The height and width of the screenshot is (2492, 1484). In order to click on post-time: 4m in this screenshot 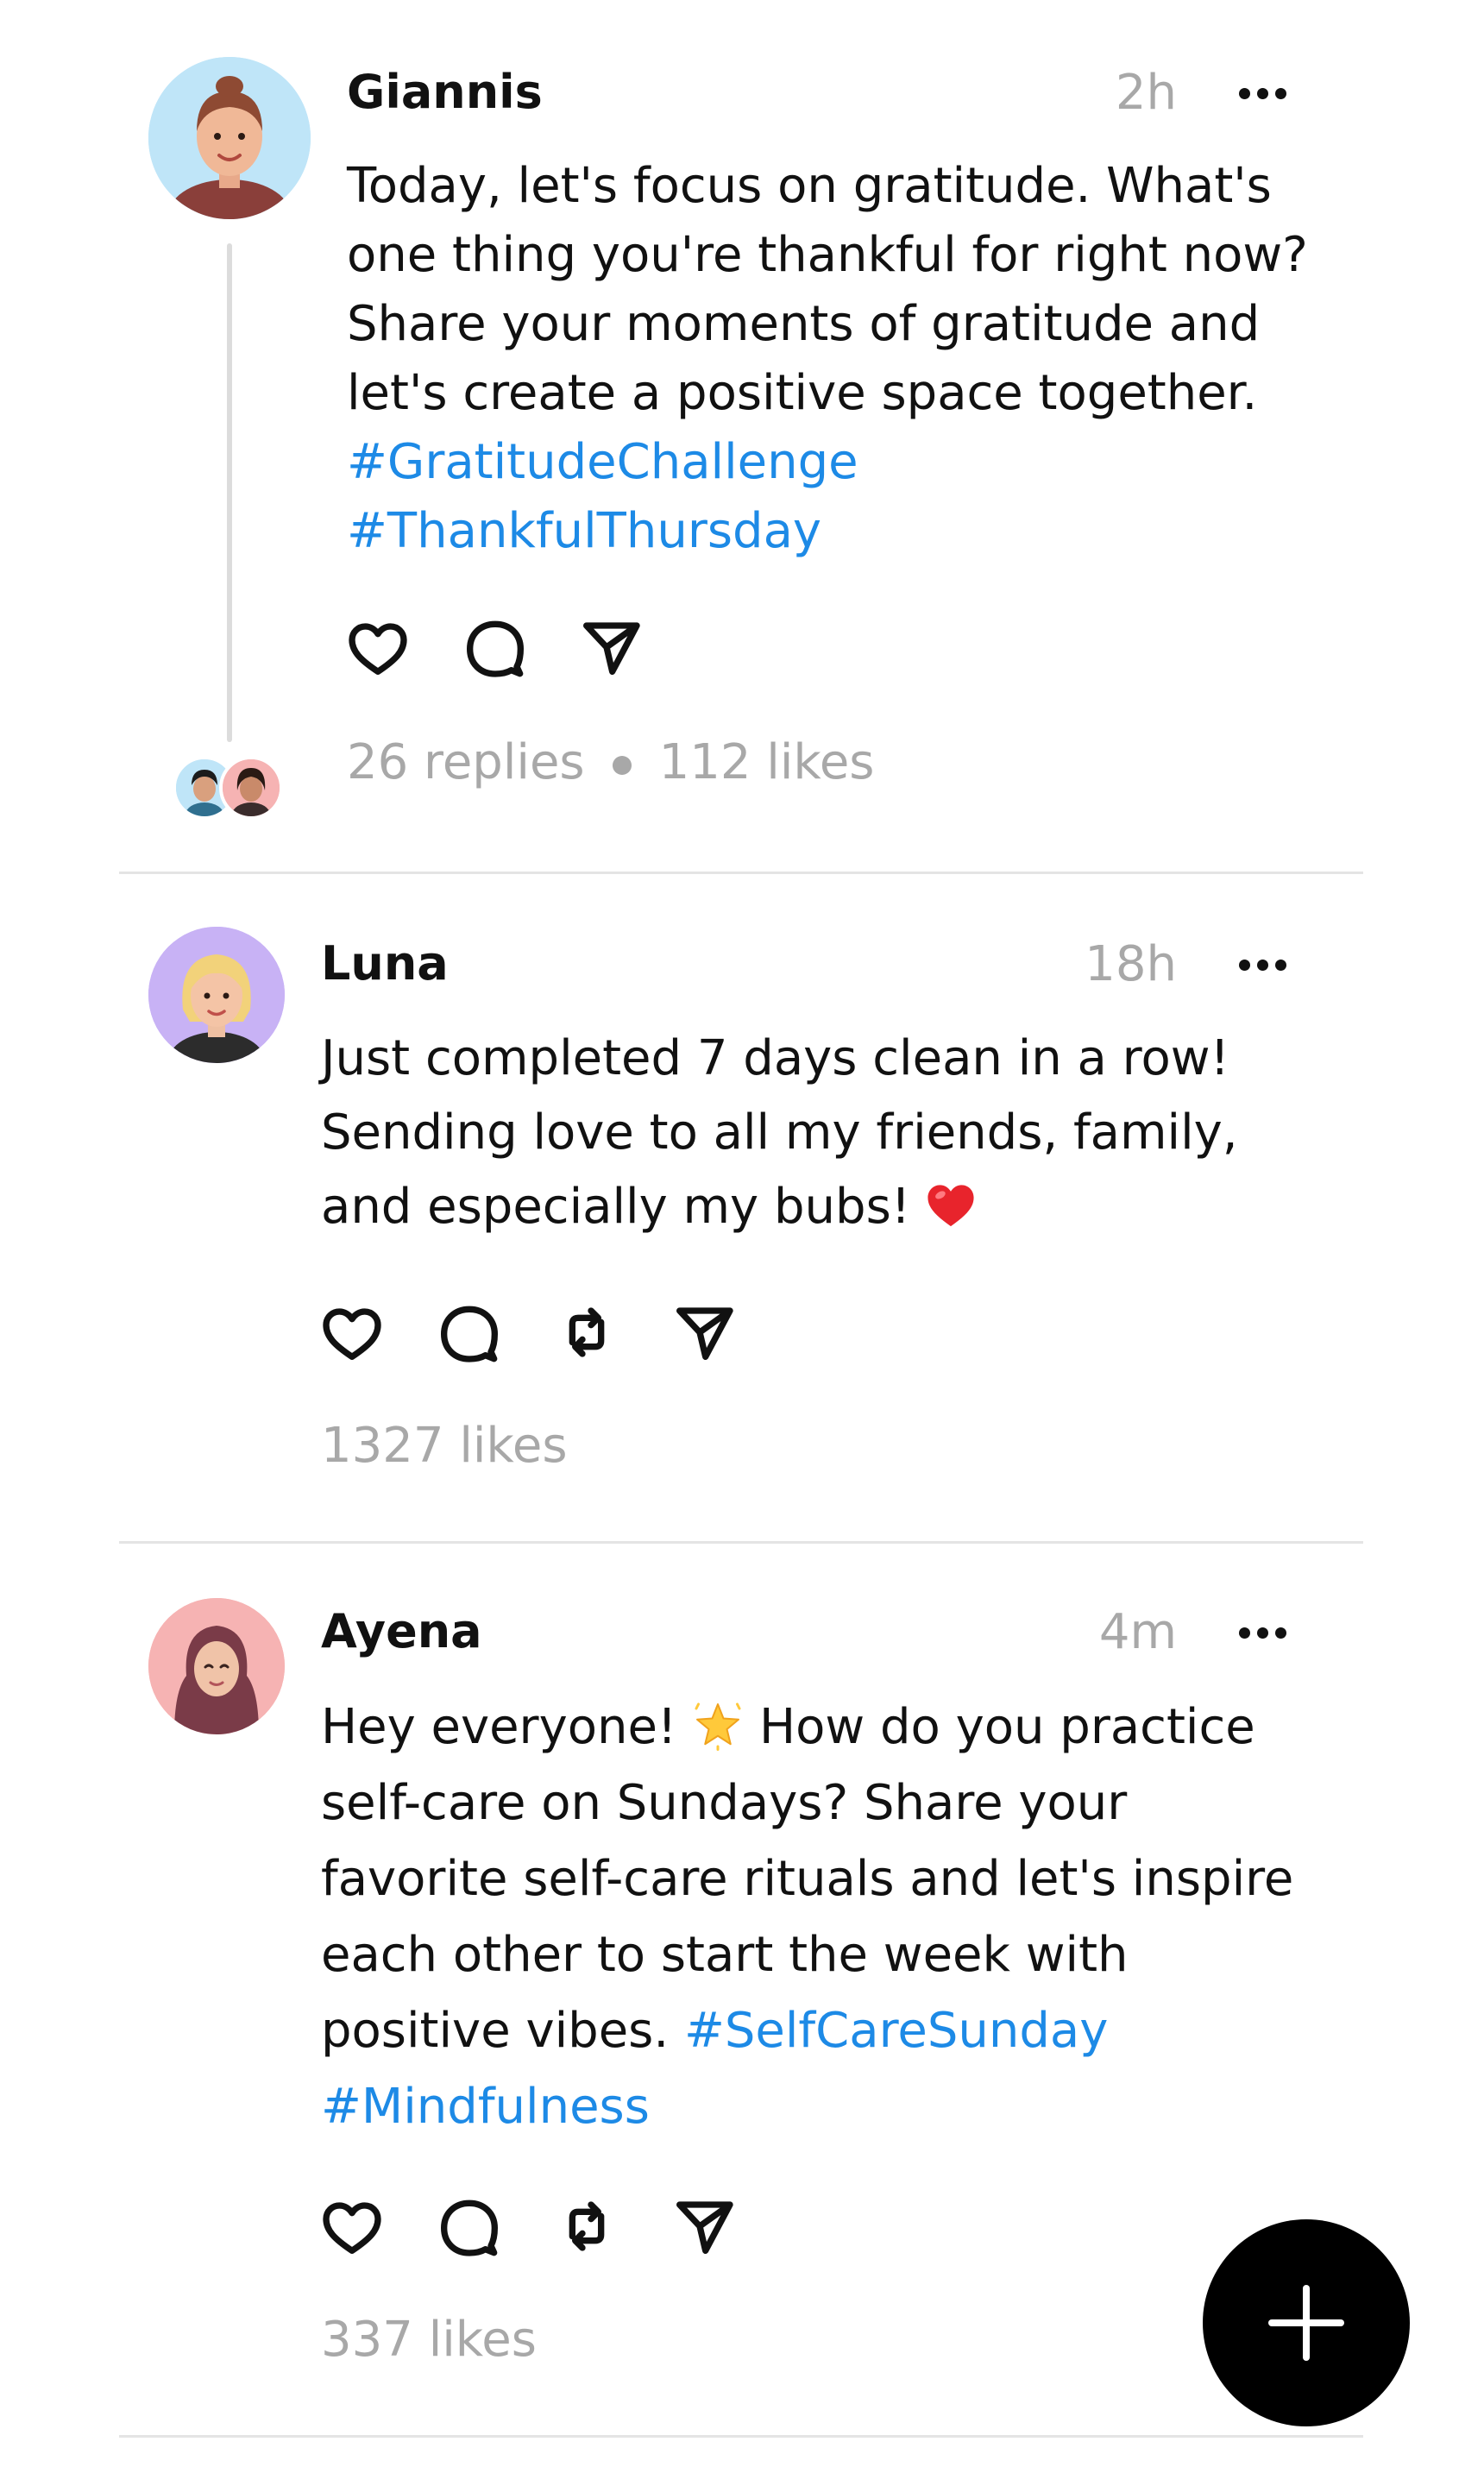, I will do `click(1137, 1632)`.